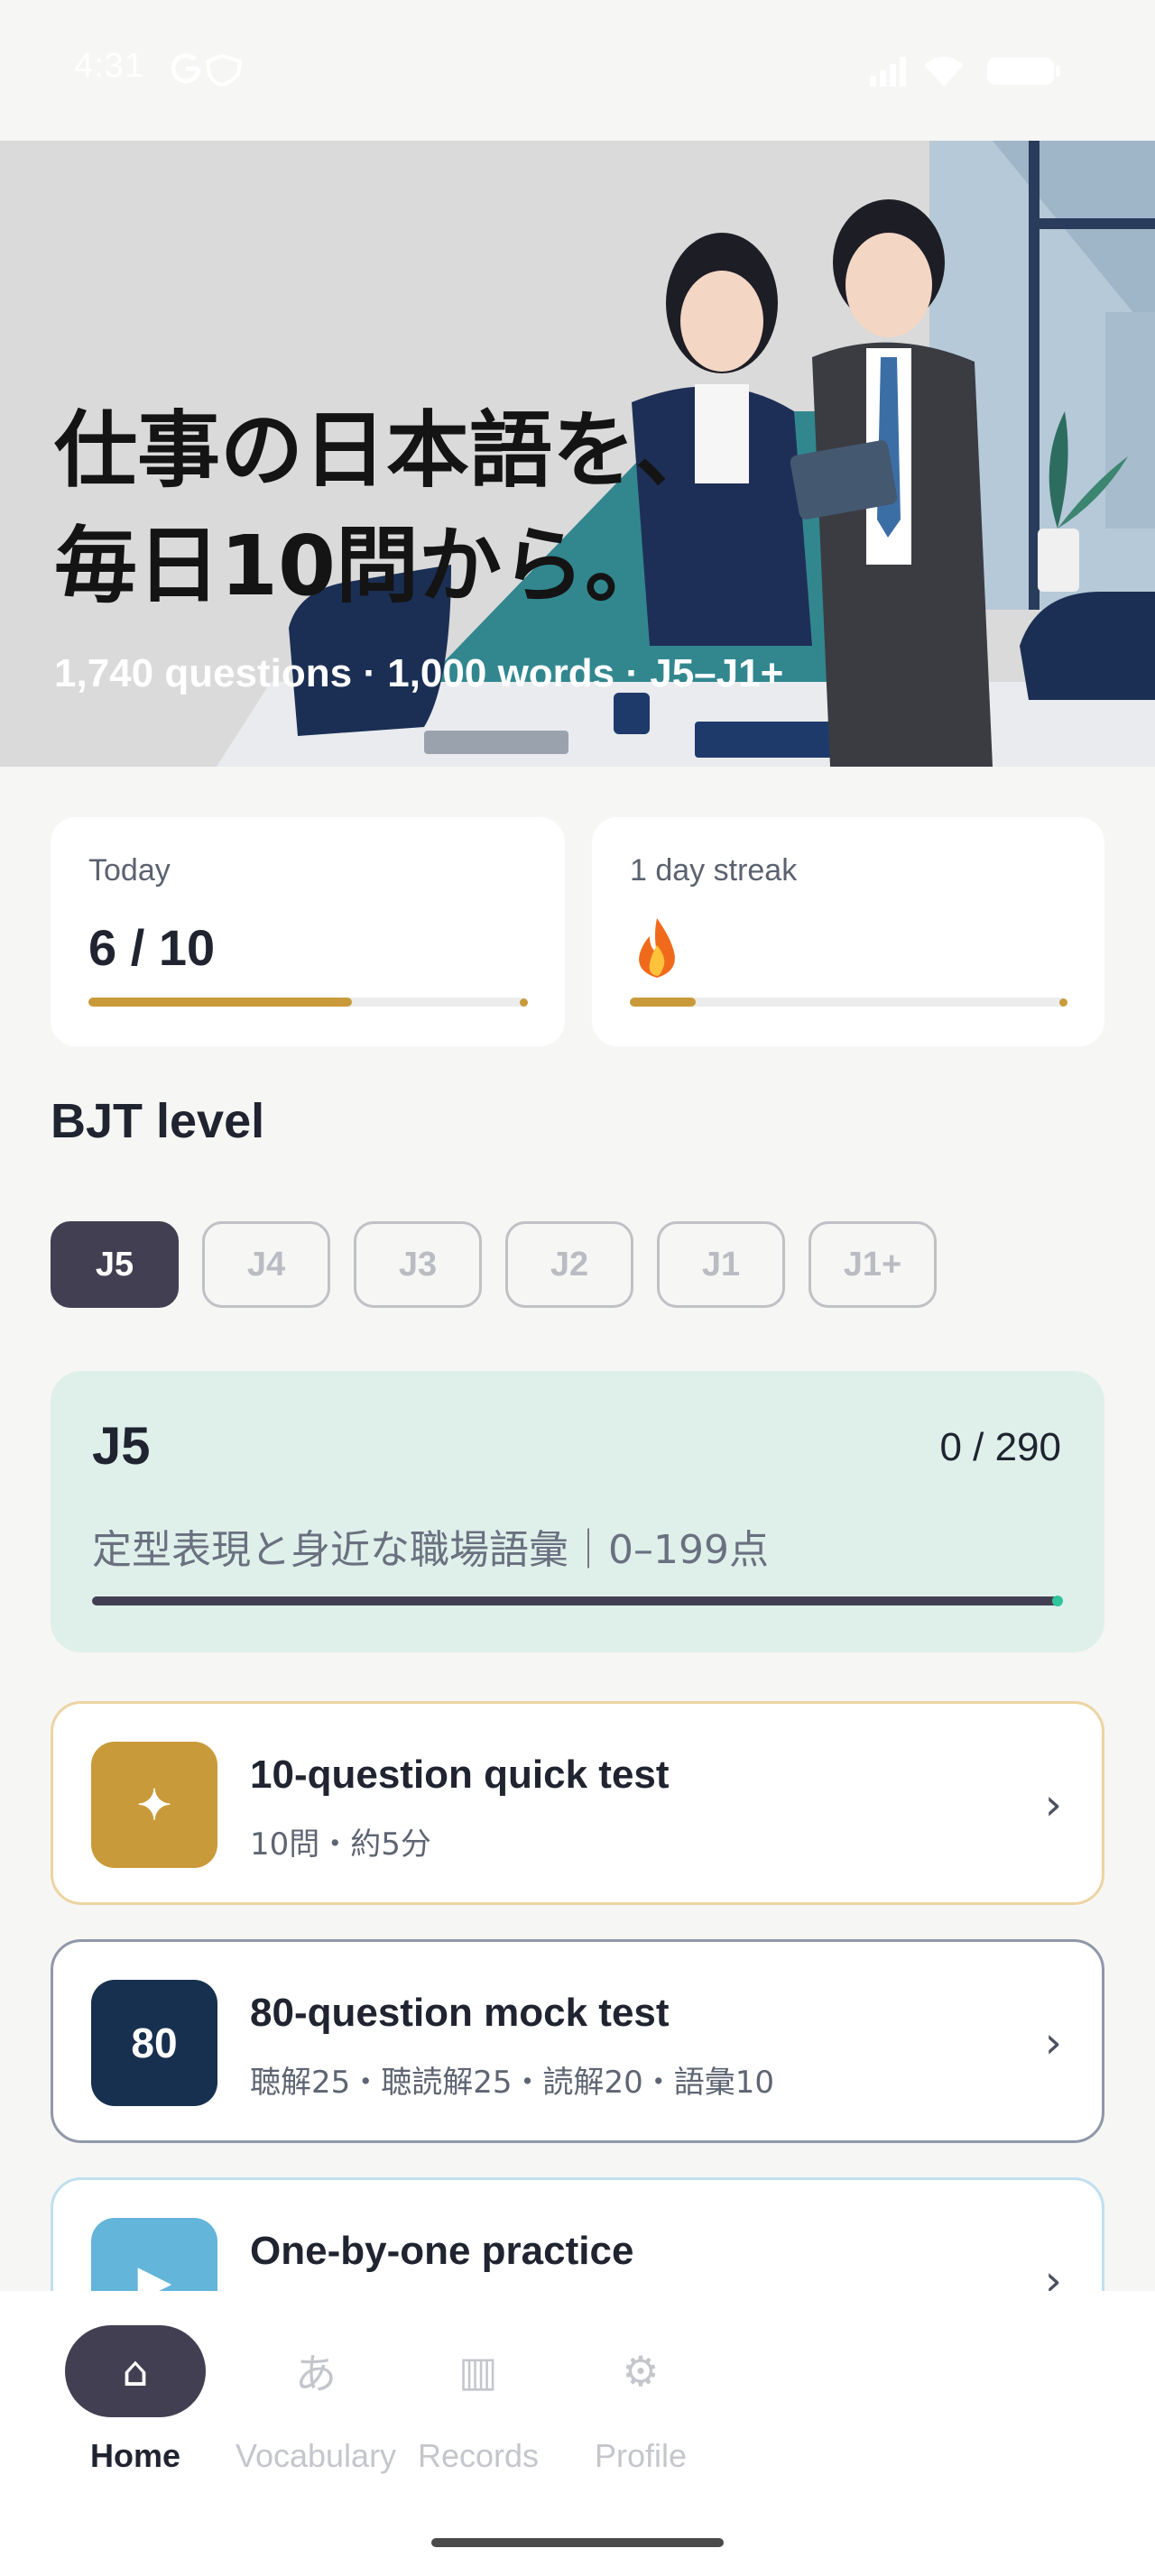  What do you see at coordinates (721, 1264) in the screenshot?
I see `level-tab-j1: J1` at bounding box center [721, 1264].